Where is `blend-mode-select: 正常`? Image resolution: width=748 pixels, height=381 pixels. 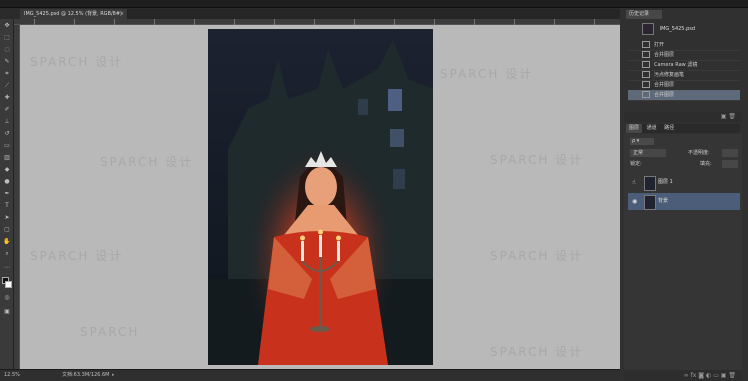 blend-mode-select: 正常 is located at coordinates (648, 153).